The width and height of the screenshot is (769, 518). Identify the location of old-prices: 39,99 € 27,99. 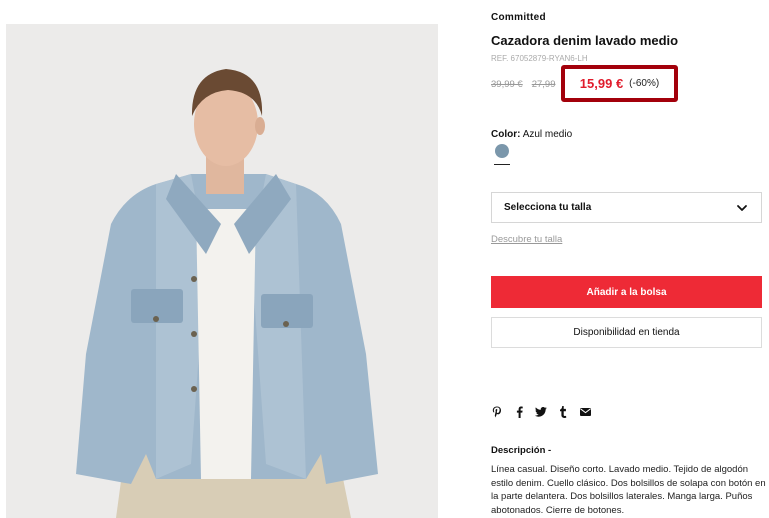
(527, 84).